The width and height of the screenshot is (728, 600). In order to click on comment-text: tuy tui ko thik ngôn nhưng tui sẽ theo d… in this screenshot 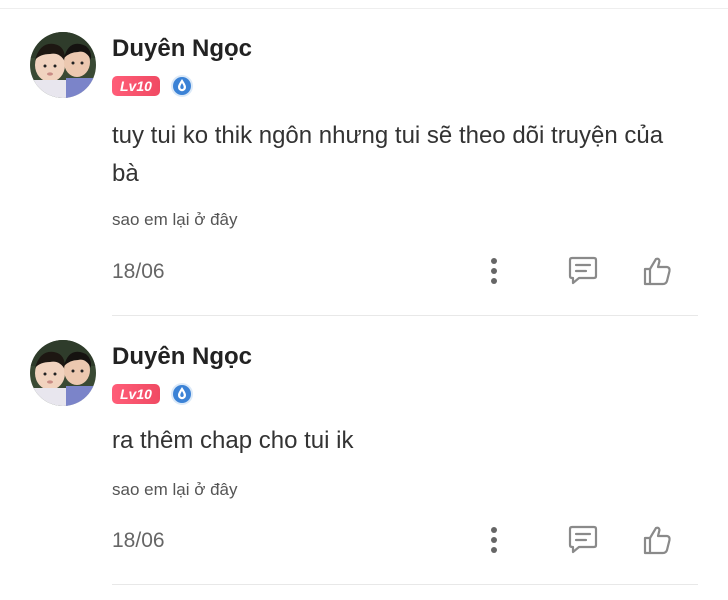, I will do `click(388, 154)`.